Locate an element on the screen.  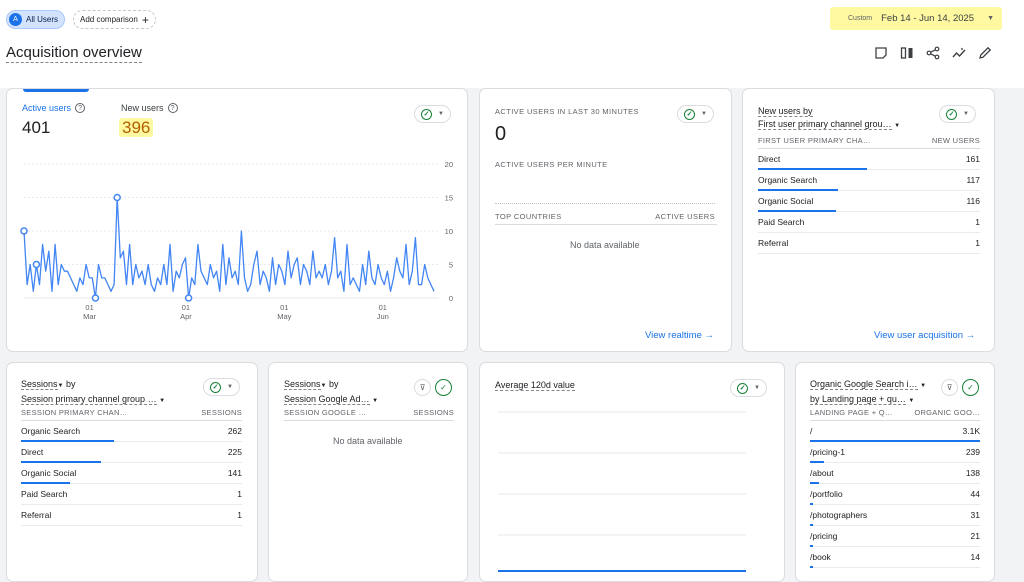
edit-icon is located at coordinates (984, 52).